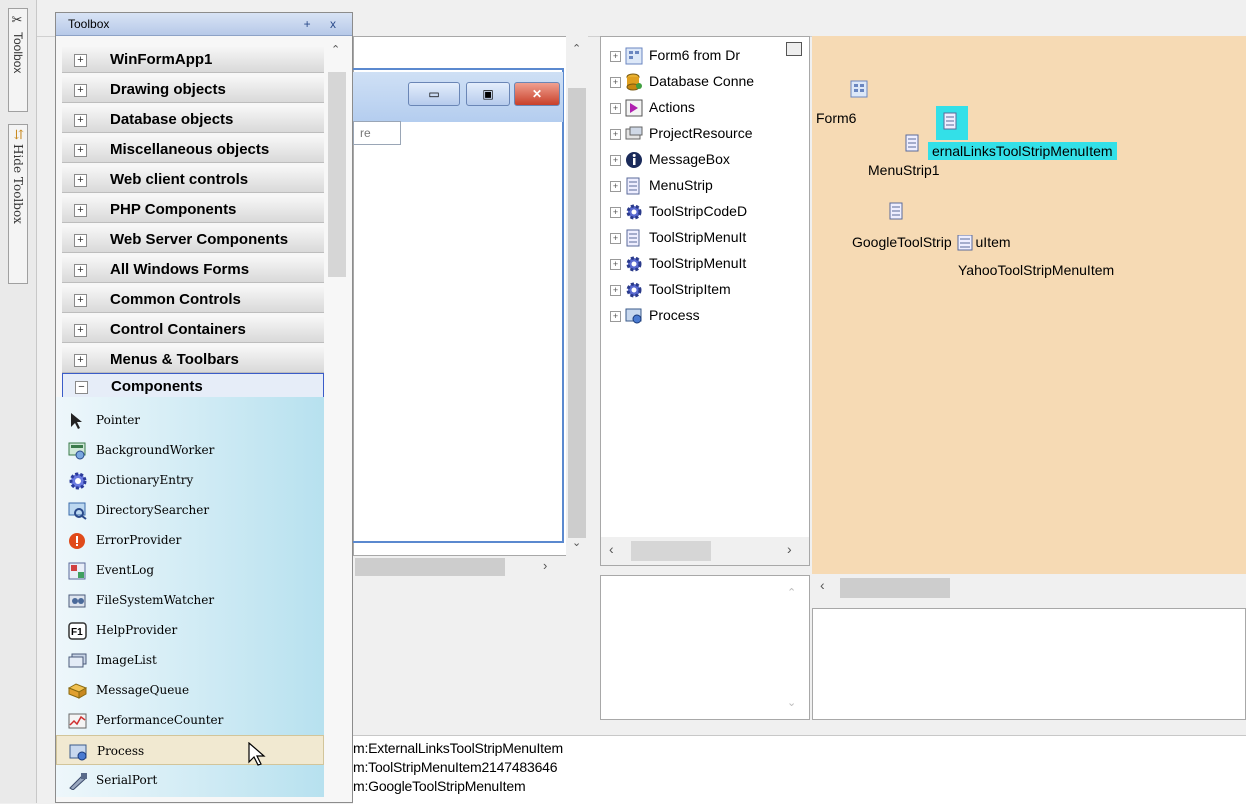  Describe the element at coordinates (705, 647) in the screenshot. I see `properties-box: ⌃ ⌄` at that location.